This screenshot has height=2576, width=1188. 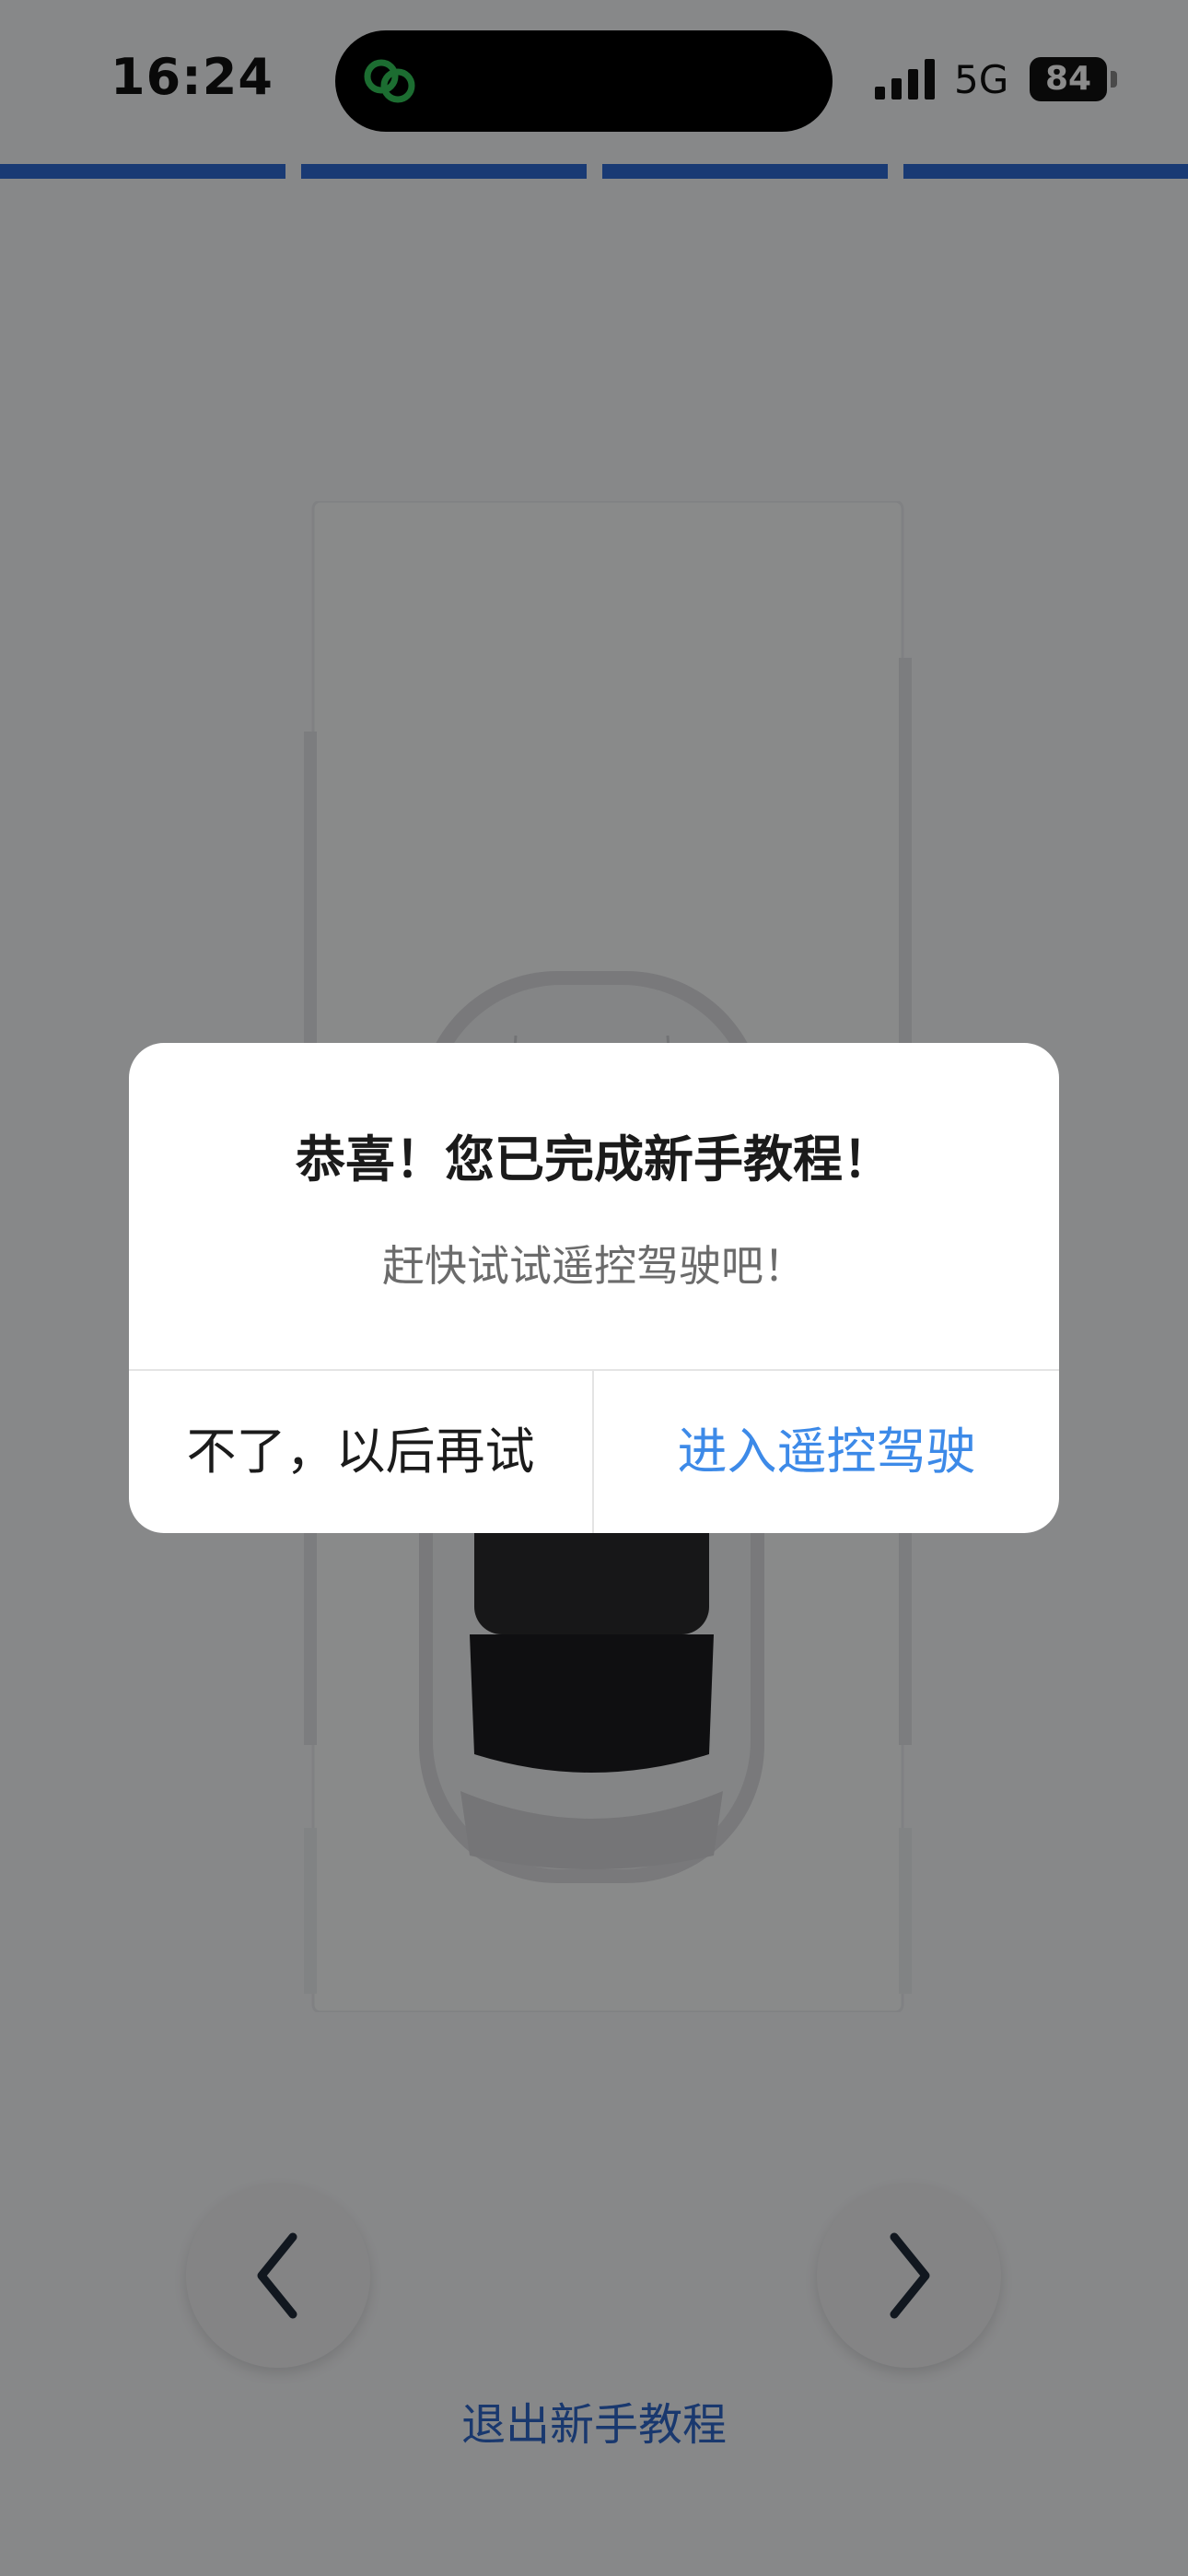 I want to click on dialog-cancel-button: 不了，以后再试, so click(x=360, y=1452).